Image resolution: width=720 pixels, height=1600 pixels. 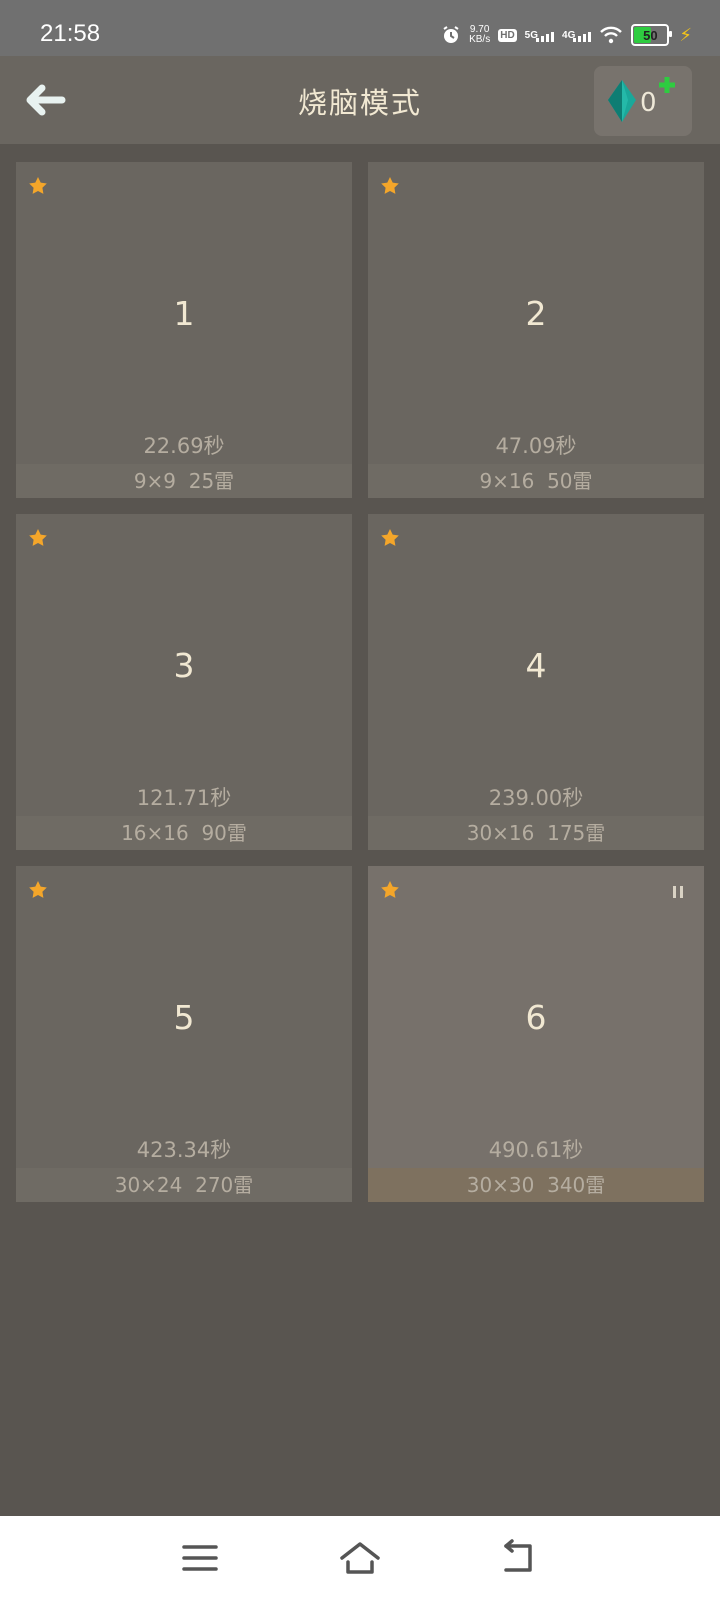 I want to click on board-info: 16×16 90雷, so click(x=184, y=833).